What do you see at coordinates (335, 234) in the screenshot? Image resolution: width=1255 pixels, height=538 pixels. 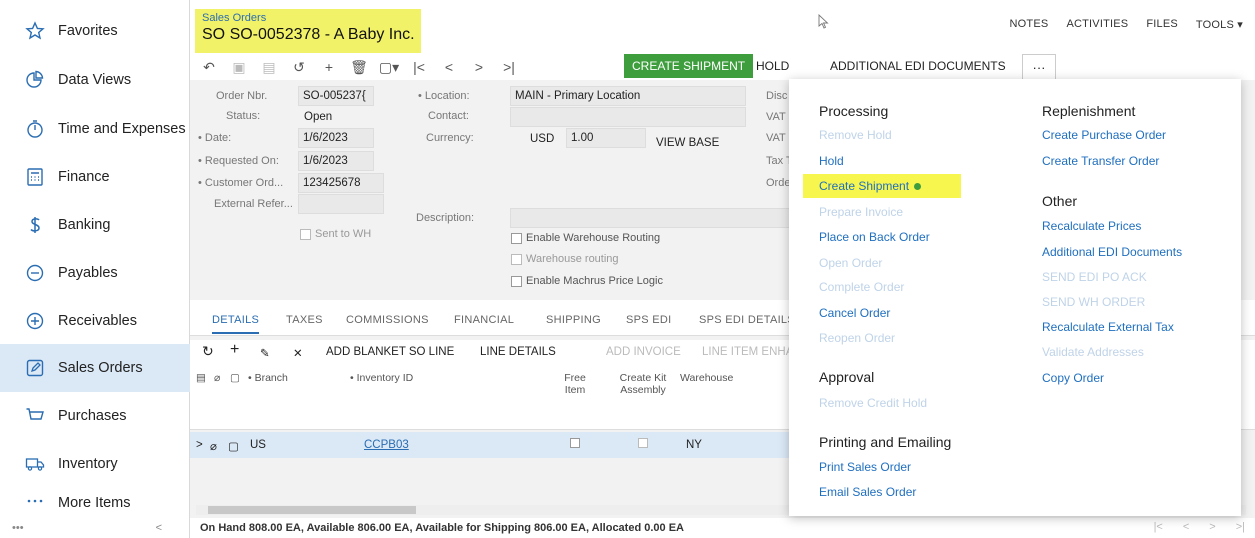 I see `sent-to-wh-checkbox: Sent to WH` at bounding box center [335, 234].